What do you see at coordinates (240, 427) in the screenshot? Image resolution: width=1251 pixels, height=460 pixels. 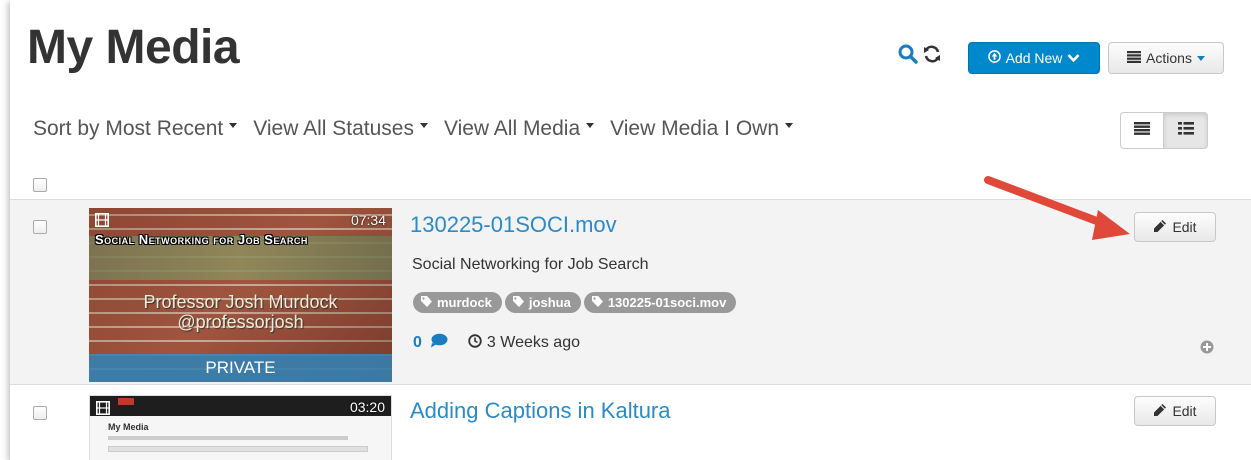 I see `media-thumbnail: 03:20 My Media` at bounding box center [240, 427].